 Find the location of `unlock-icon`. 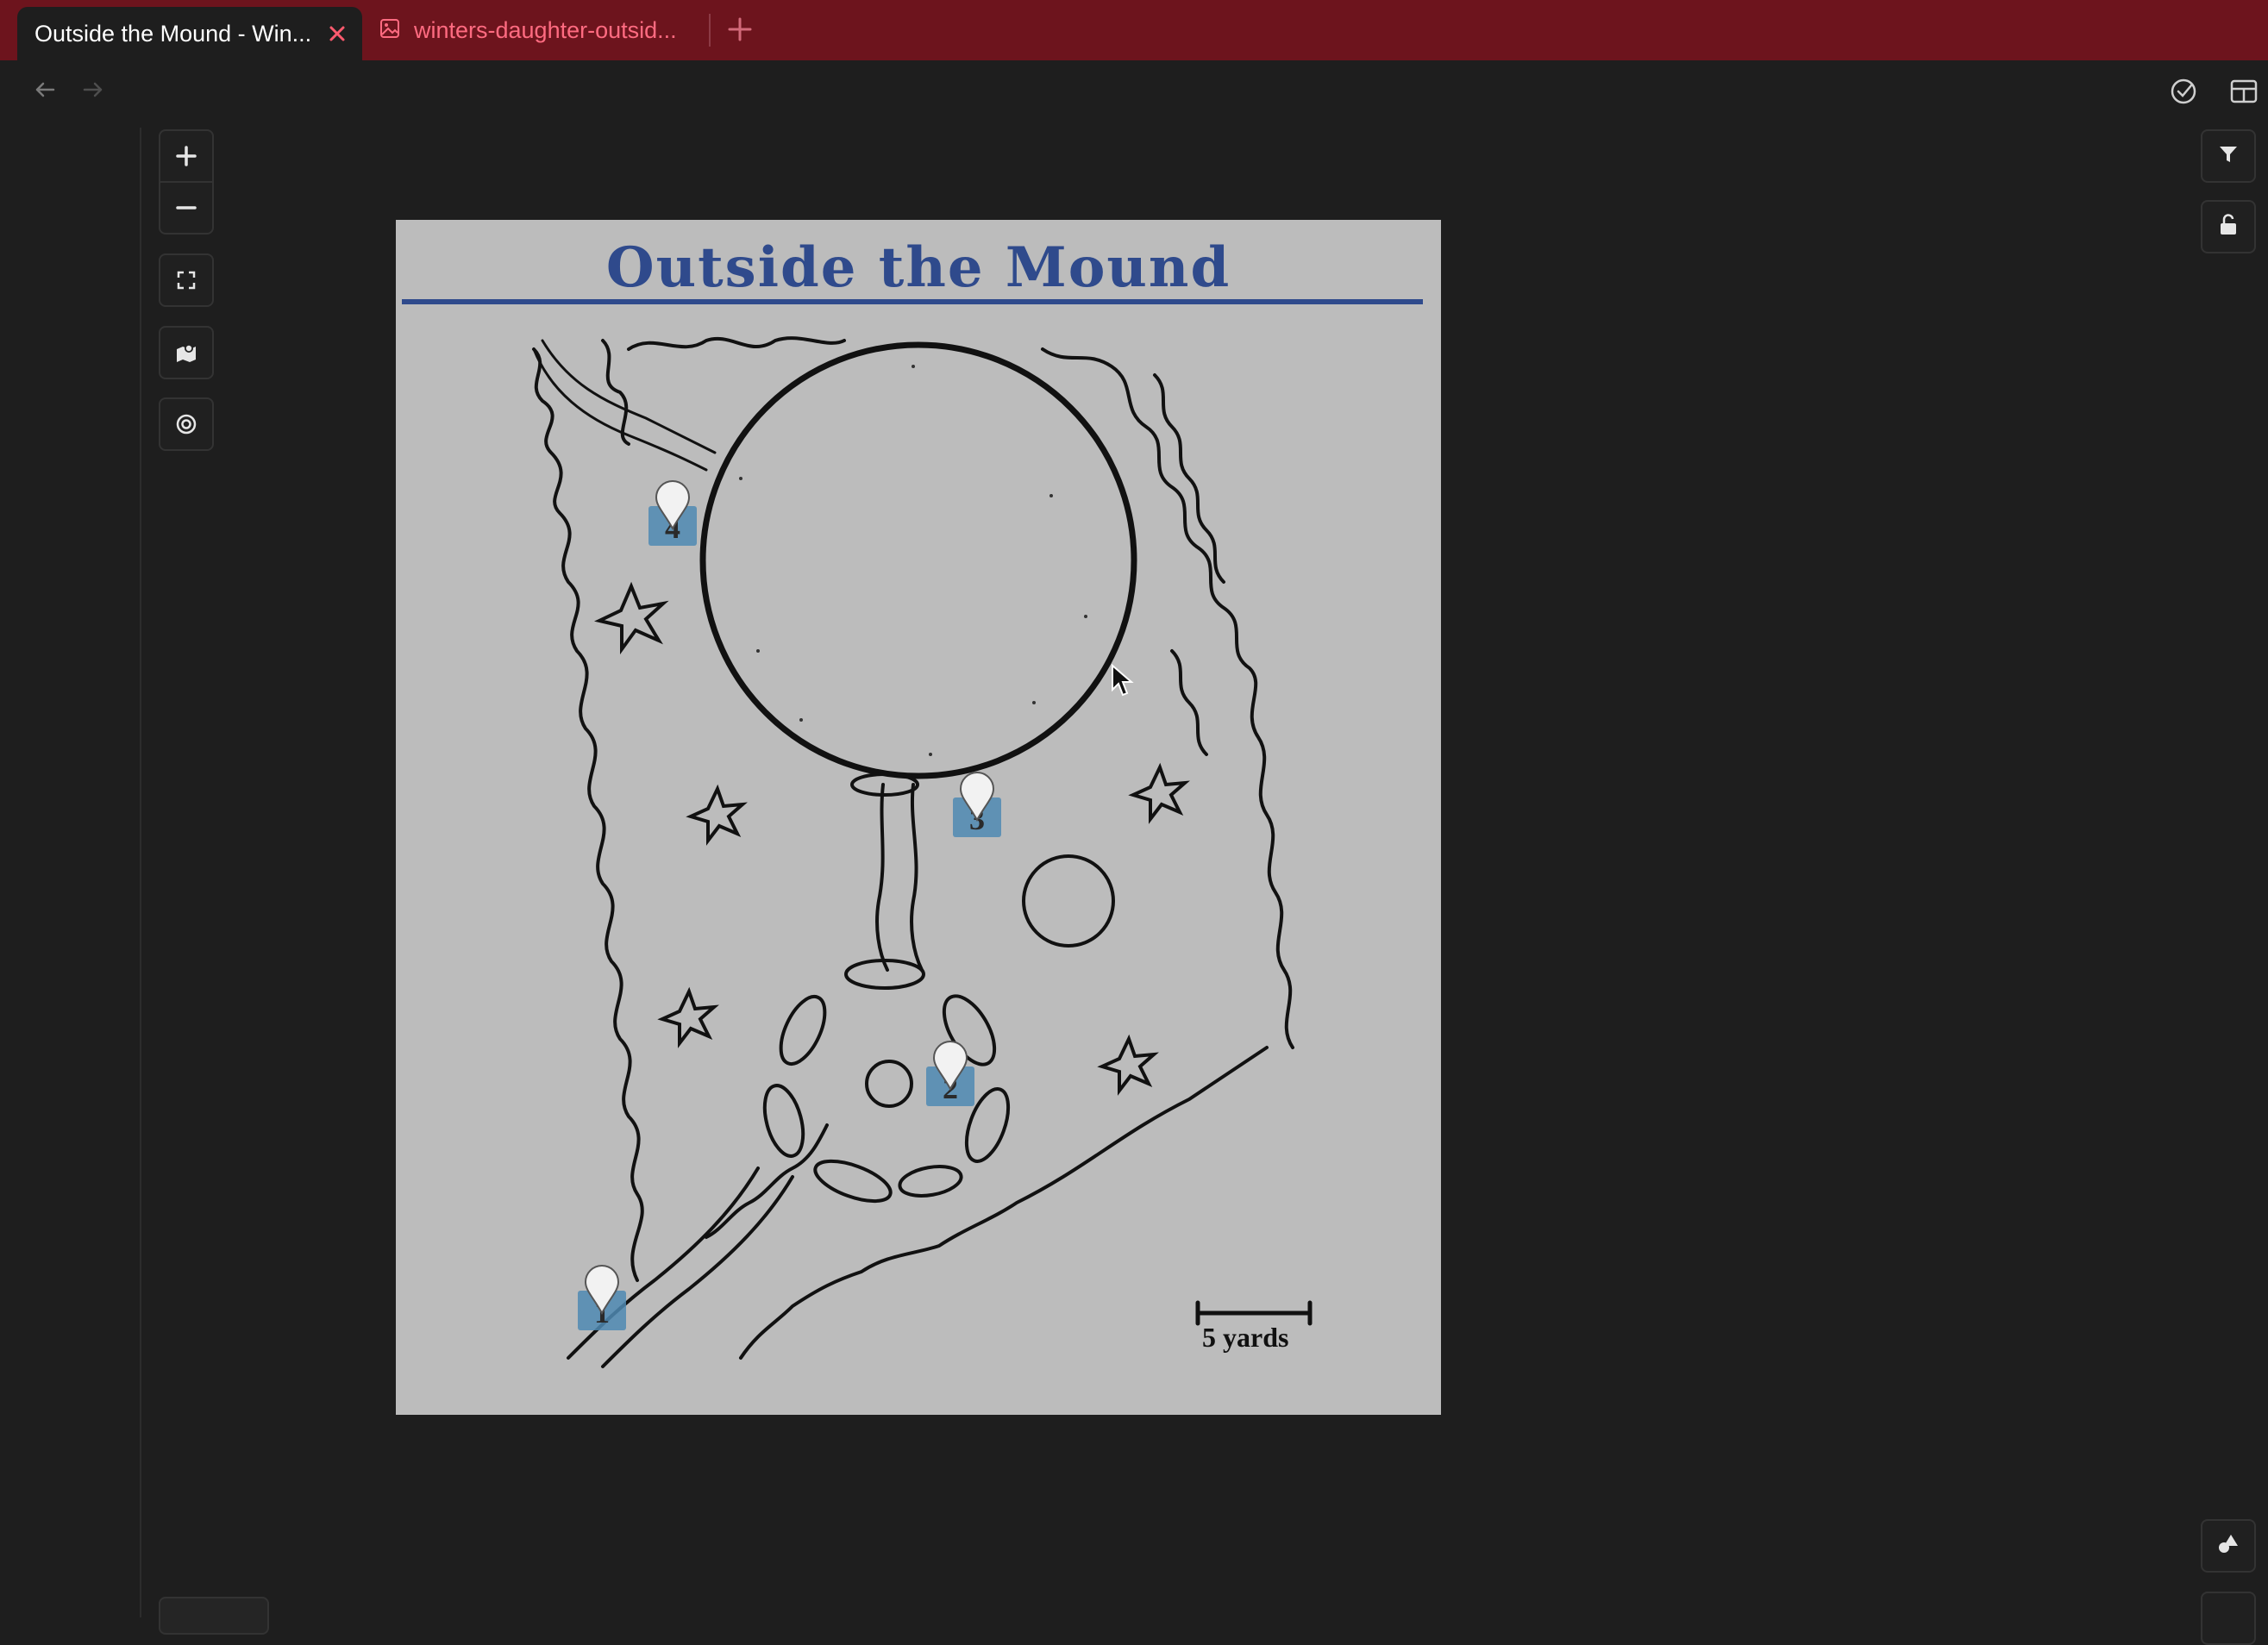

unlock-icon is located at coordinates (2228, 227).